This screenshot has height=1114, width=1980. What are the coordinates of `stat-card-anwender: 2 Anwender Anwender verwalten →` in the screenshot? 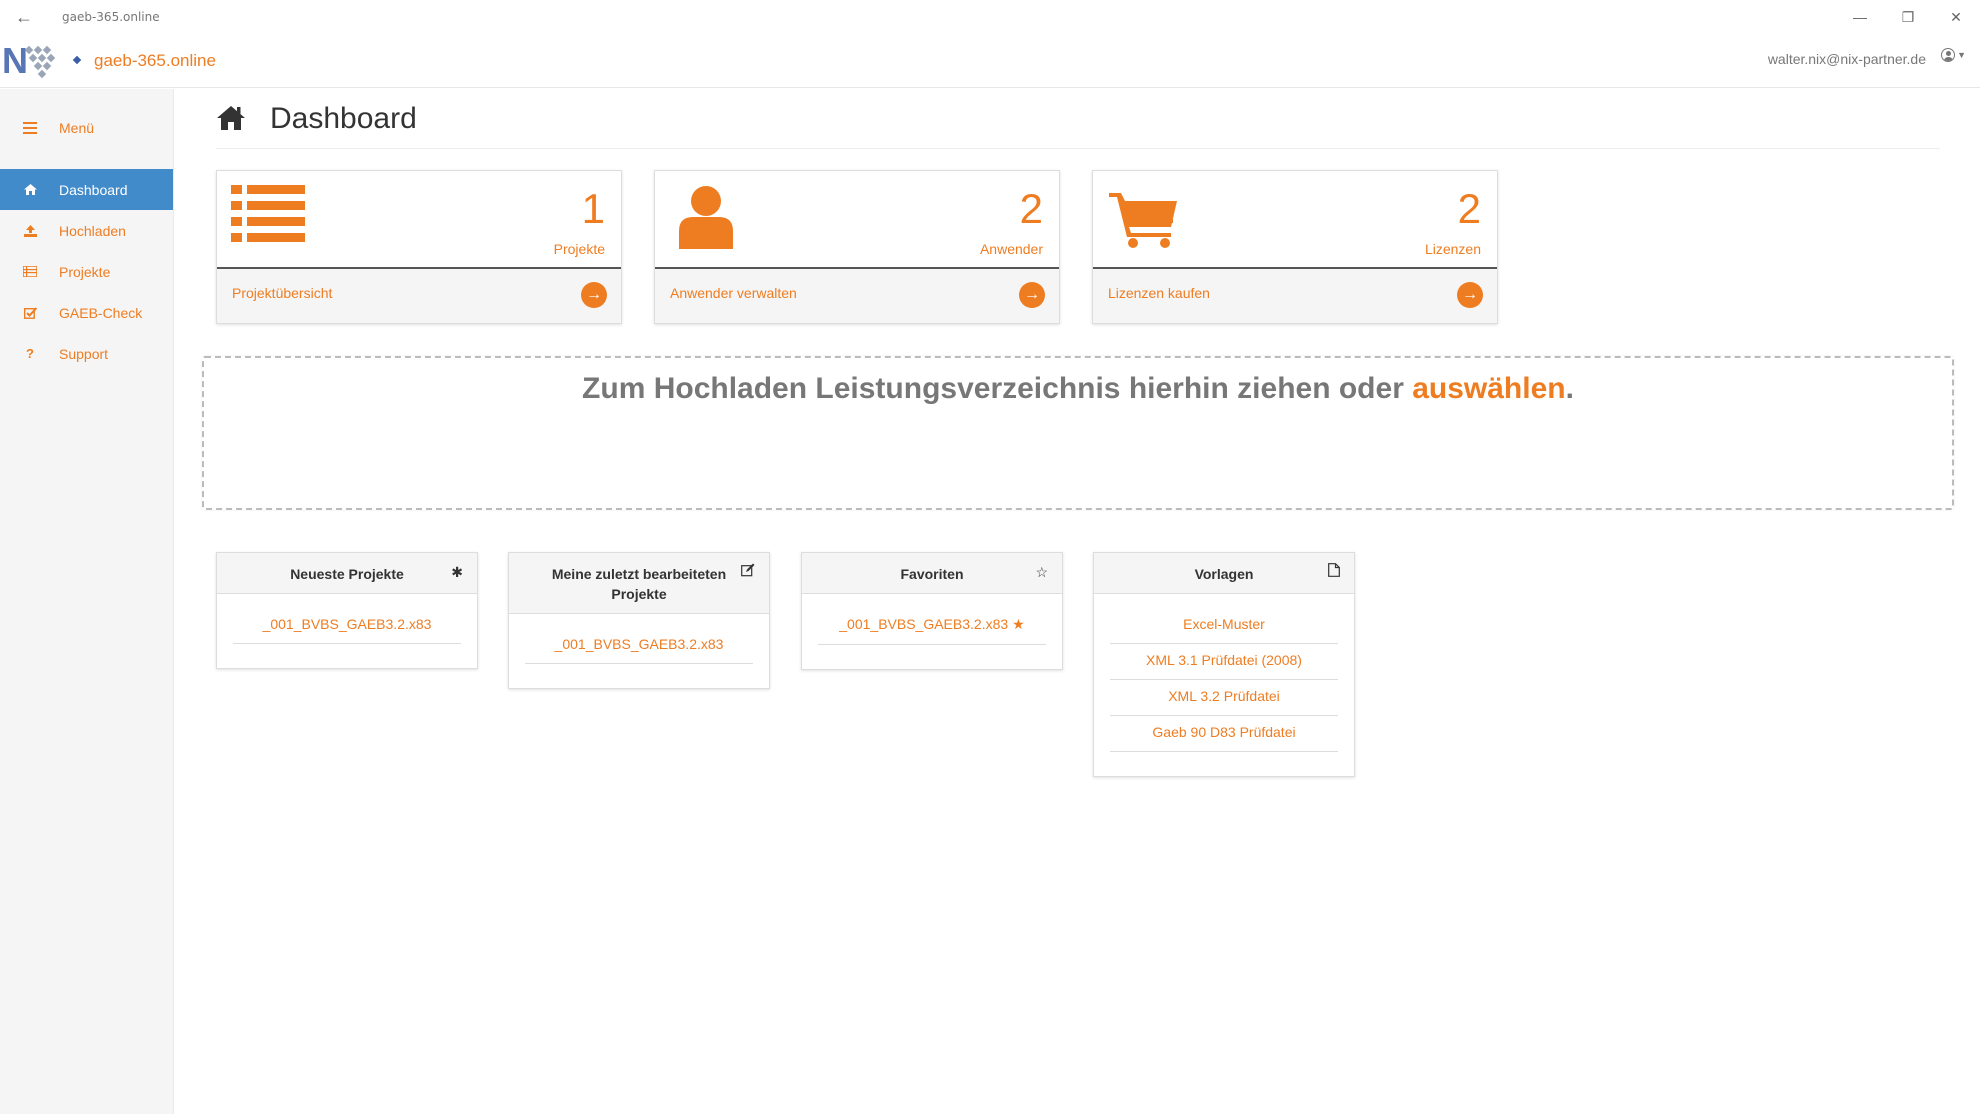 It's located at (857, 247).